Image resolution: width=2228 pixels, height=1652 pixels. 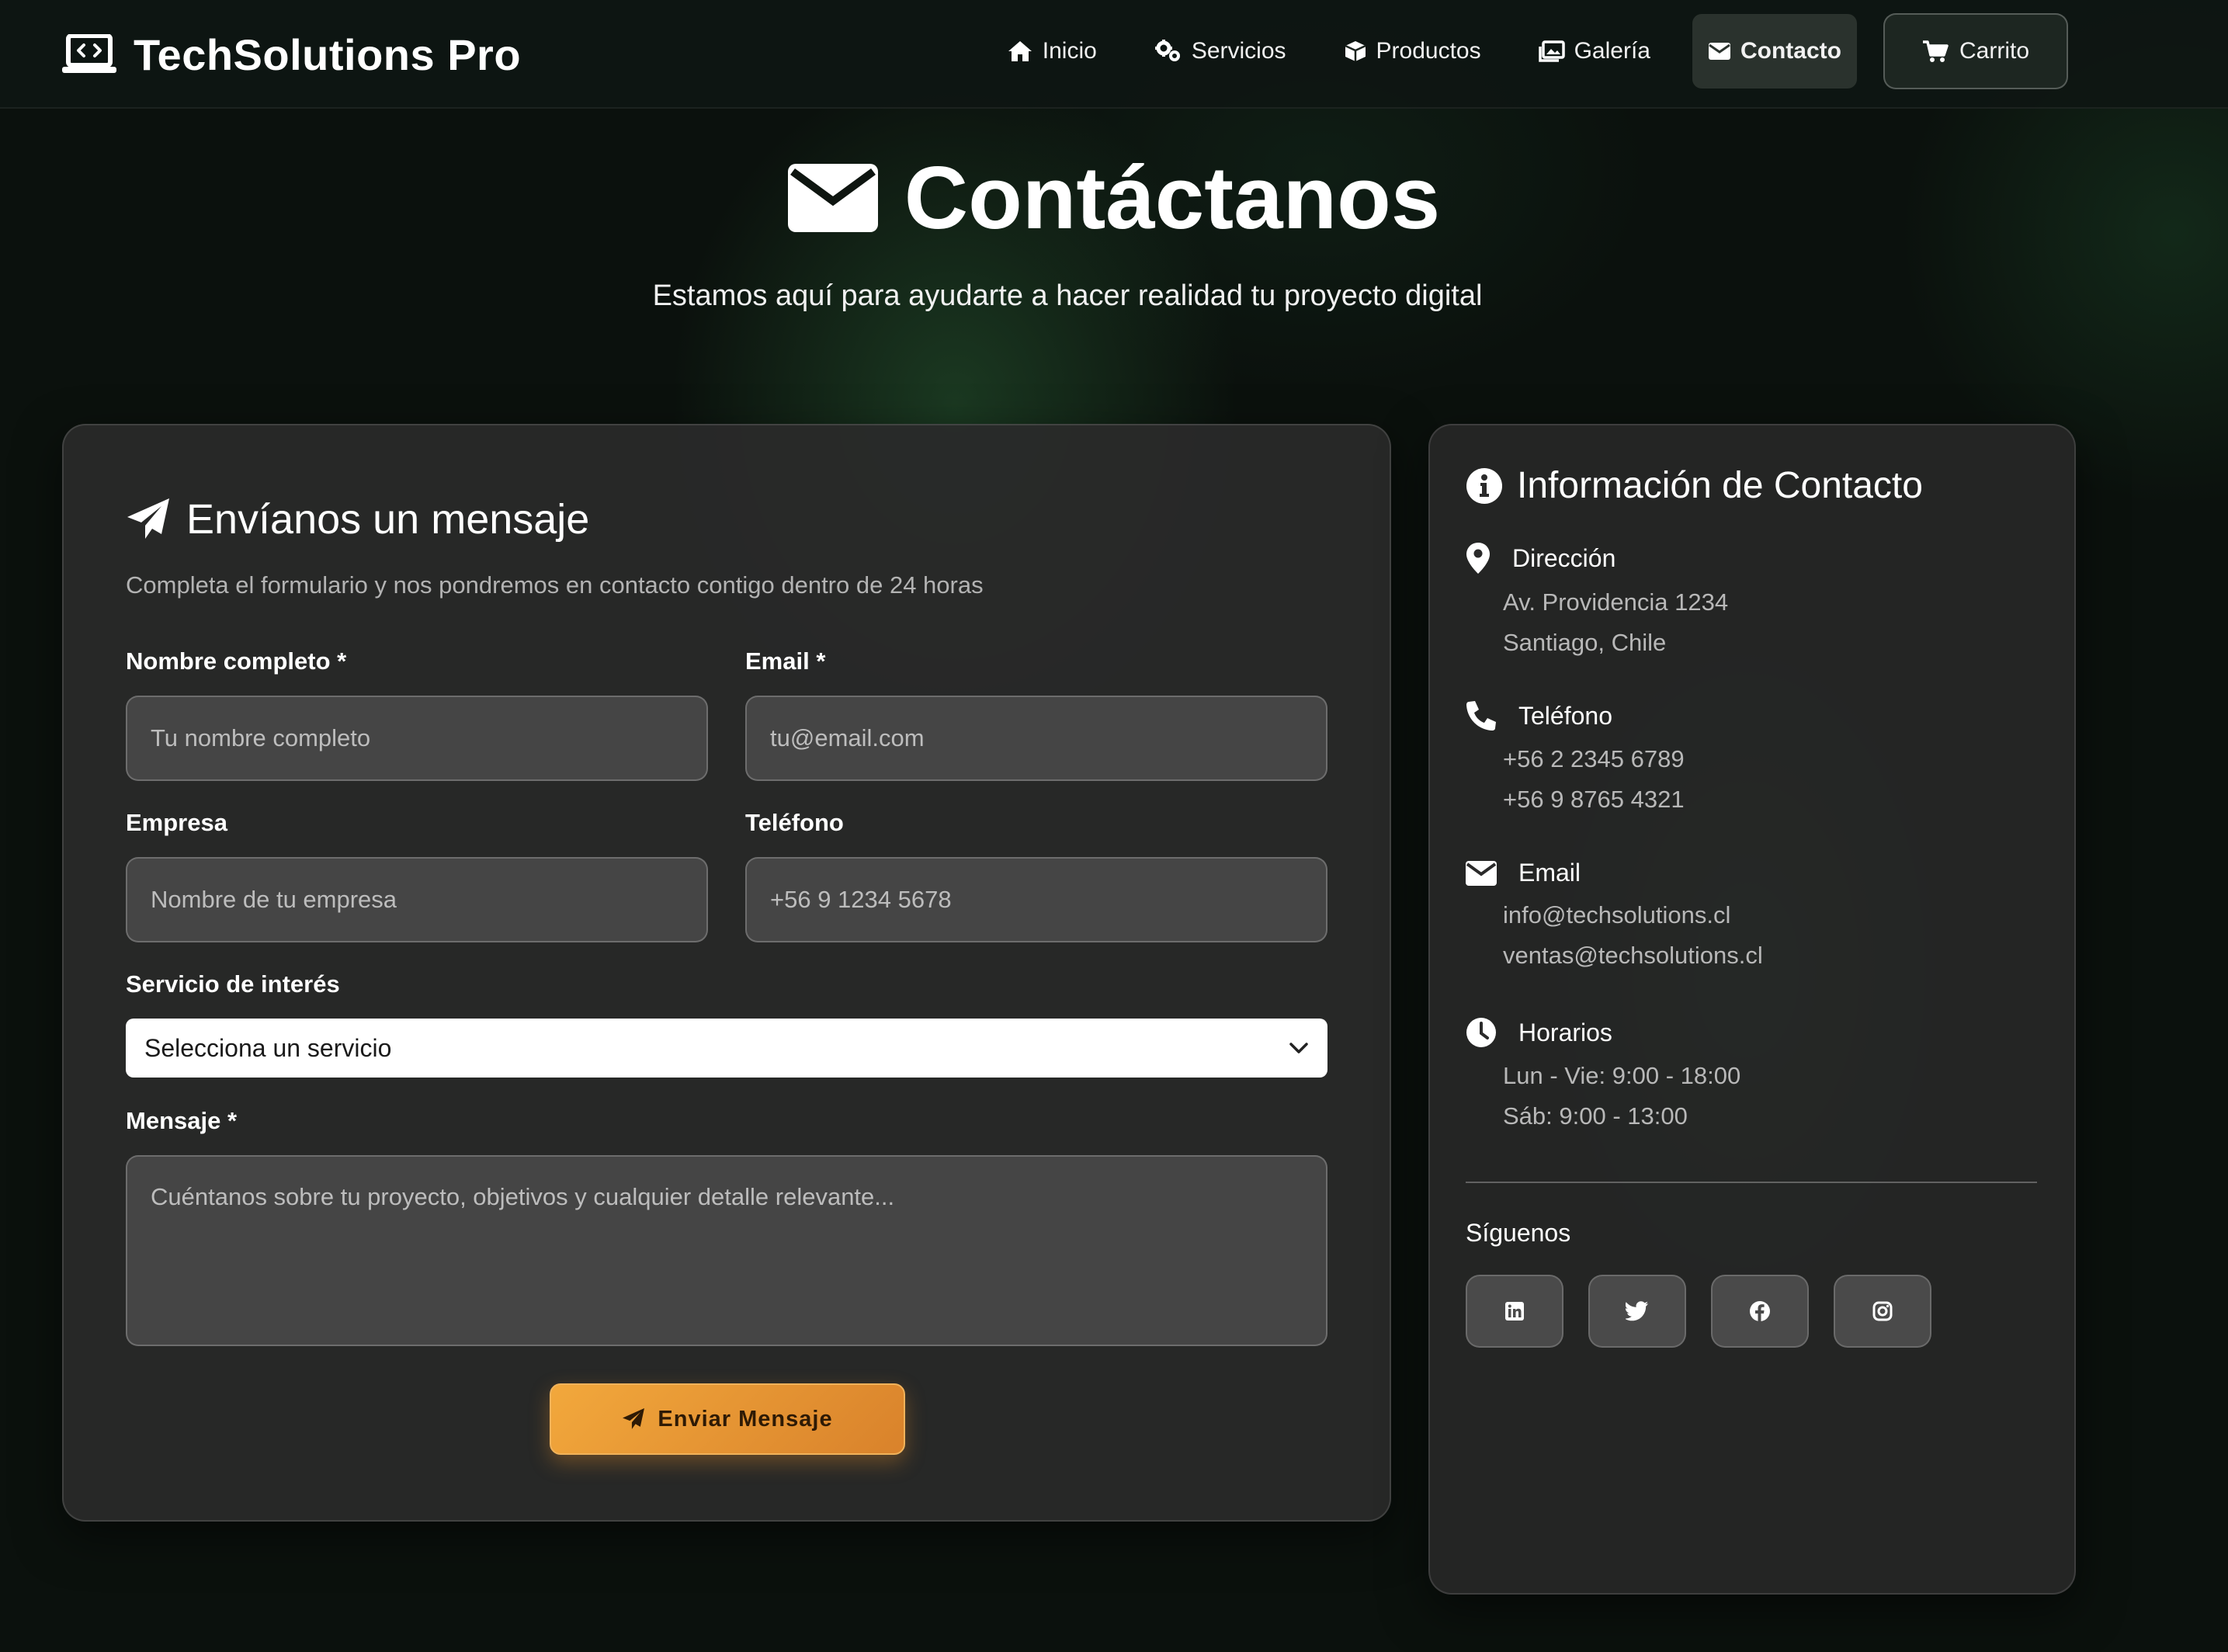 I want to click on facebook-button, so click(x=1760, y=1311).